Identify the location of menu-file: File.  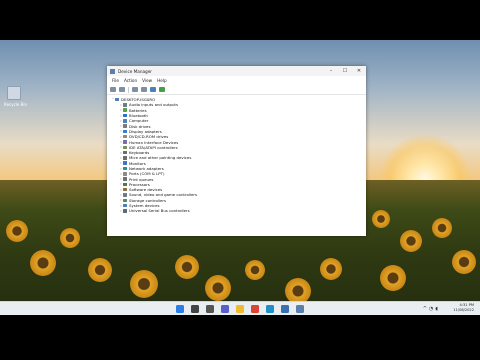
(115, 80).